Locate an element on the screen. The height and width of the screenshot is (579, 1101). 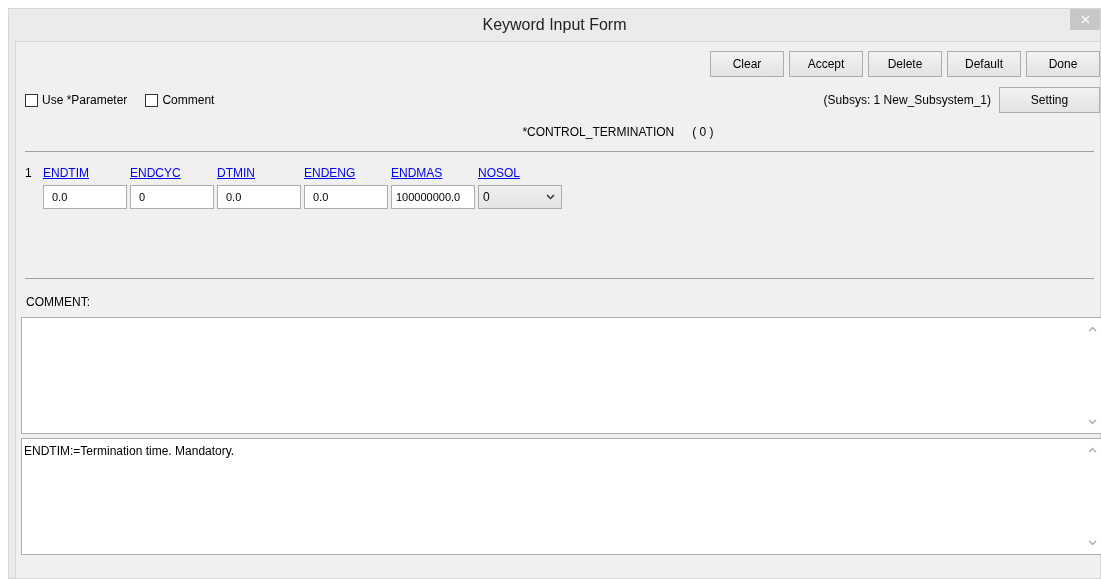
null: Accept is located at coordinates (826, 64).